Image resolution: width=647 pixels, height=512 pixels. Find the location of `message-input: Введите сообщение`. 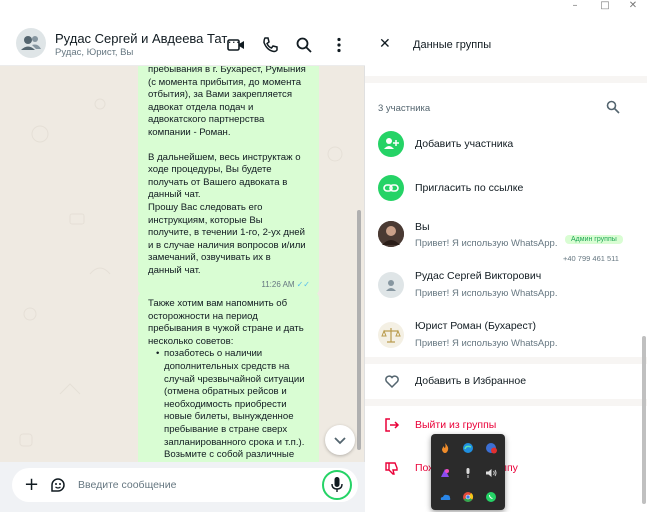

message-input: Введите сообщение is located at coordinates (127, 485).